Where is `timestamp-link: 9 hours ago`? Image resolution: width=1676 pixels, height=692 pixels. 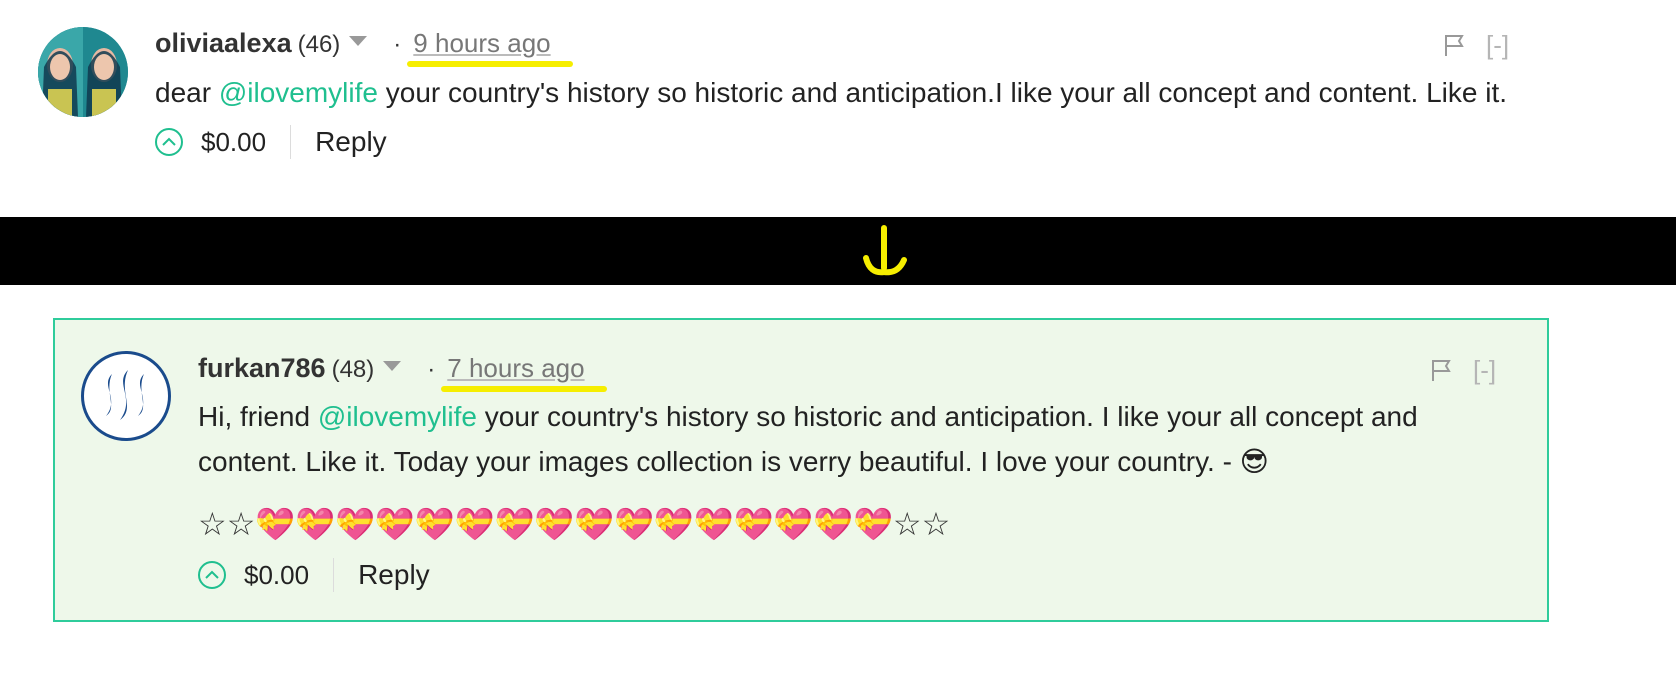 timestamp-link: 9 hours ago is located at coordinates (490, 47).